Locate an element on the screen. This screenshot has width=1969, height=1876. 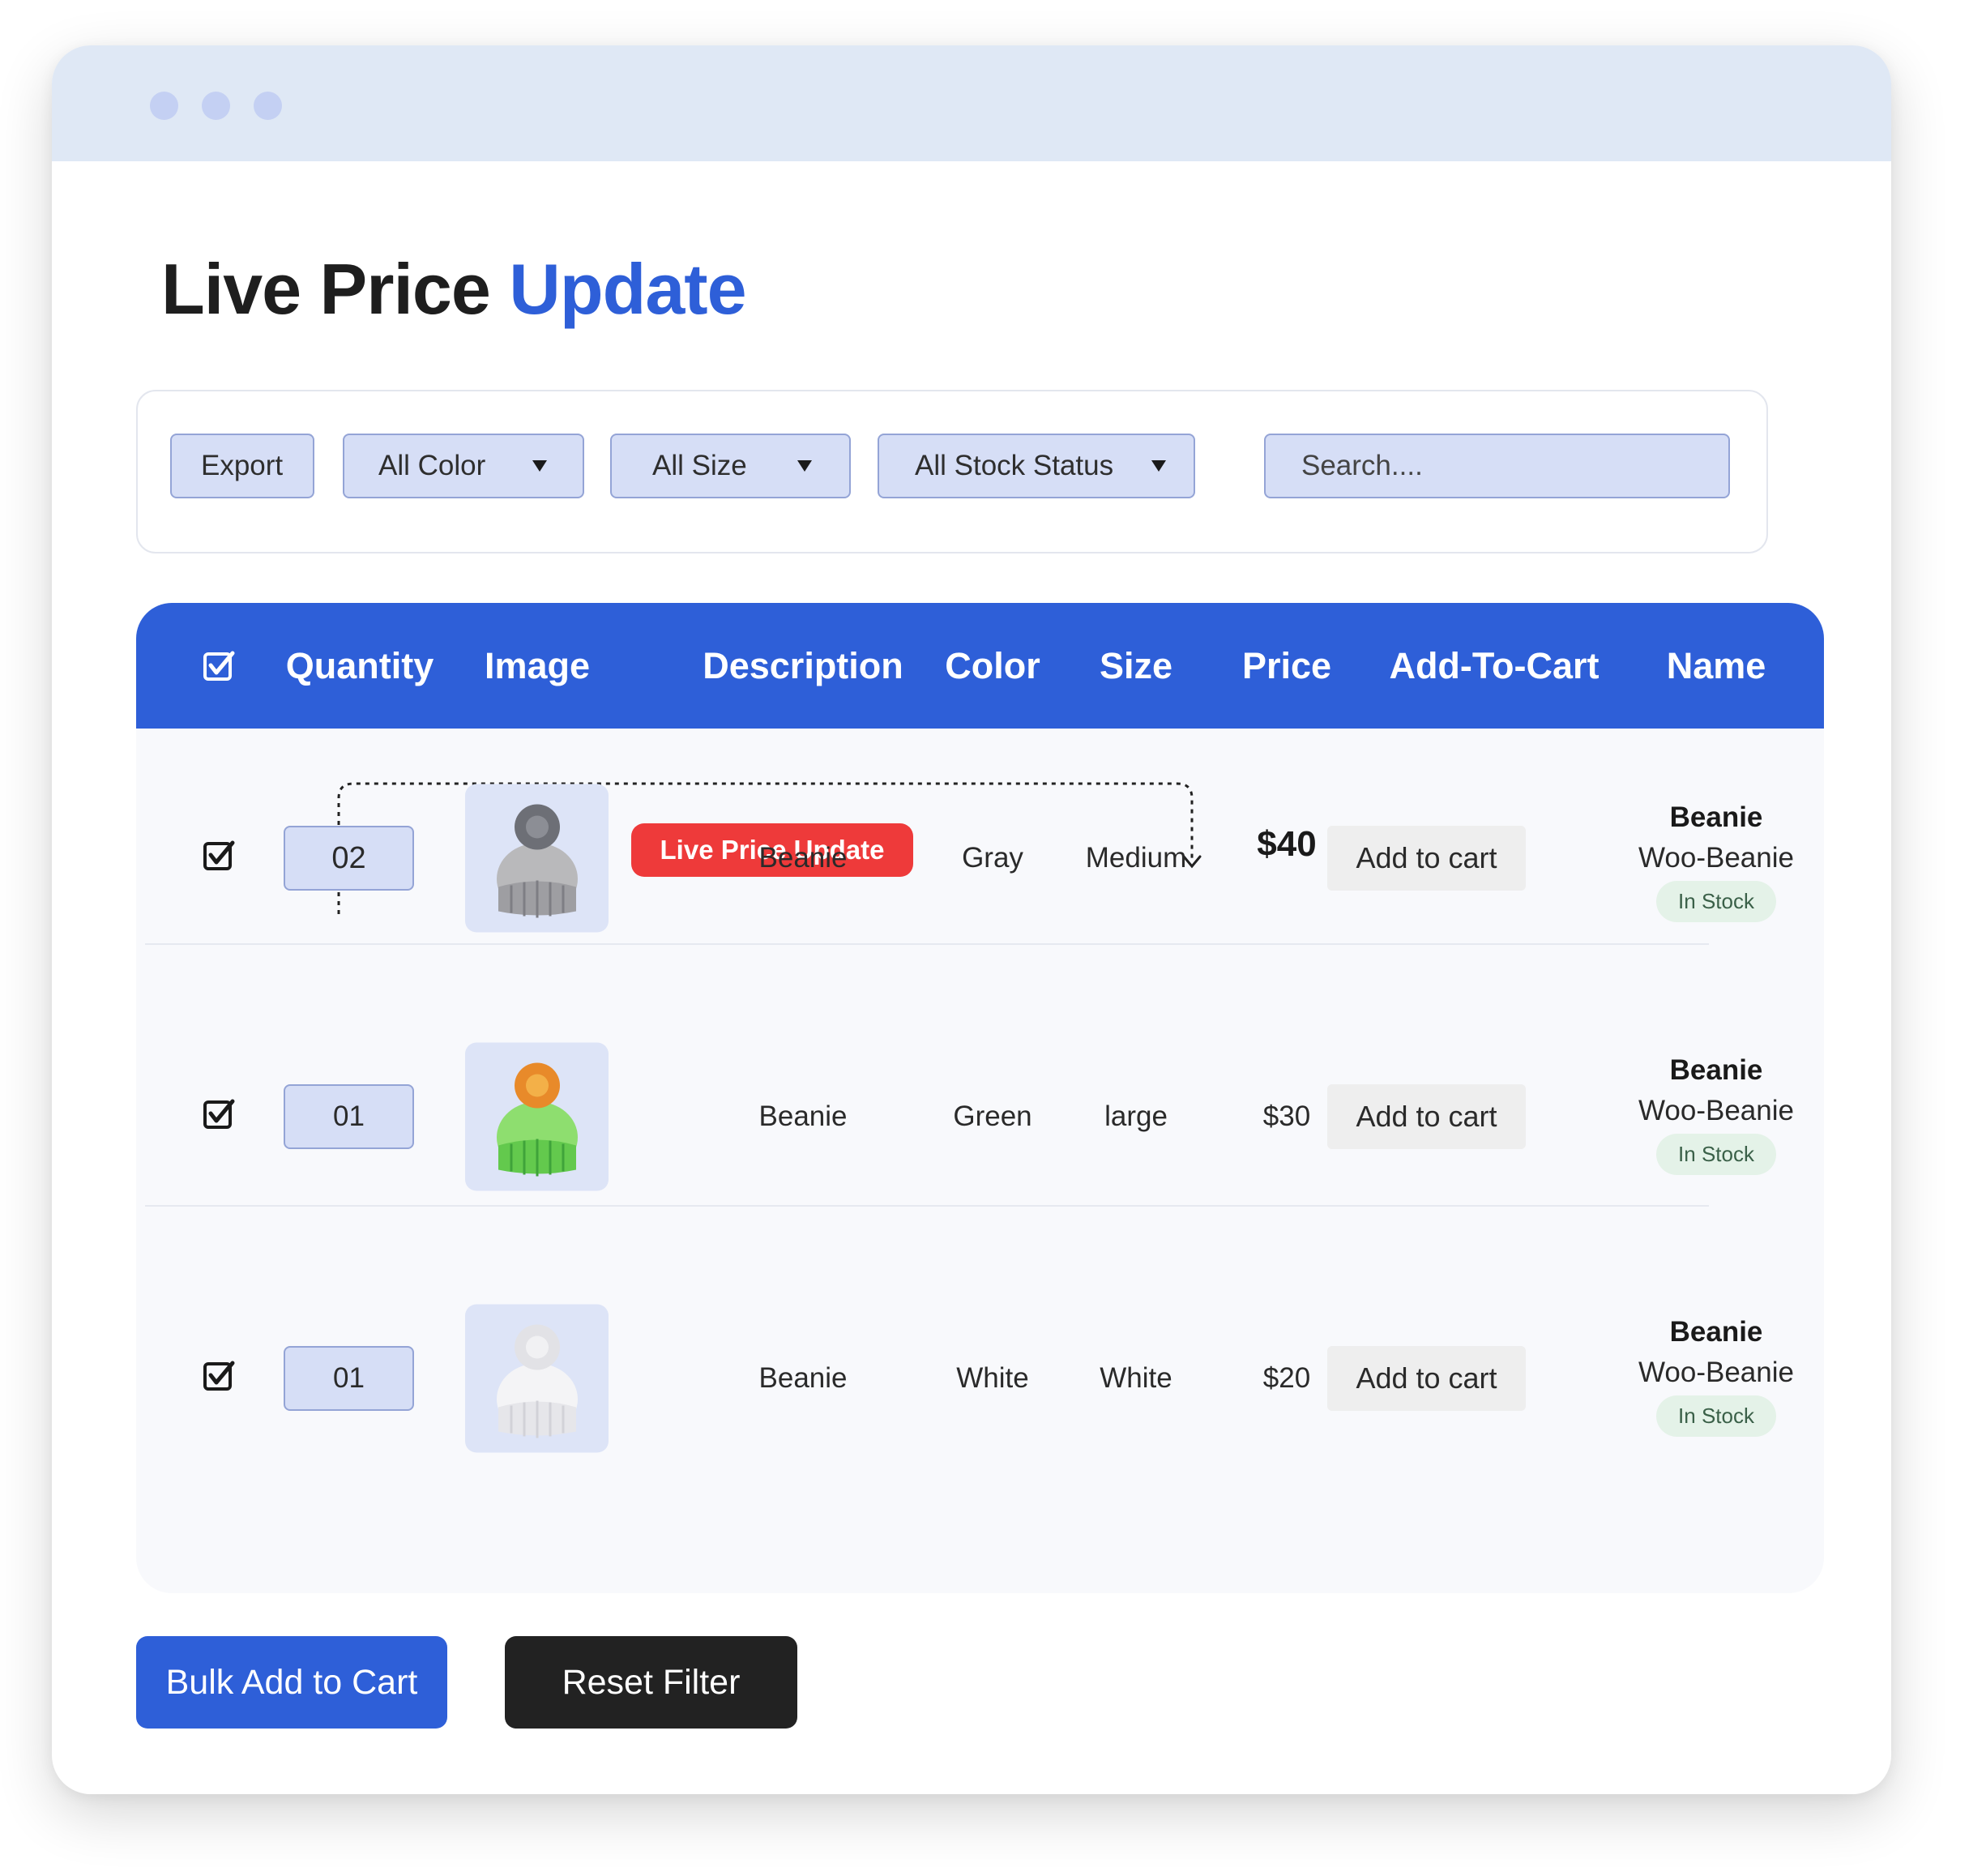
cell-size: White is located at coordinates (1136, 1378).